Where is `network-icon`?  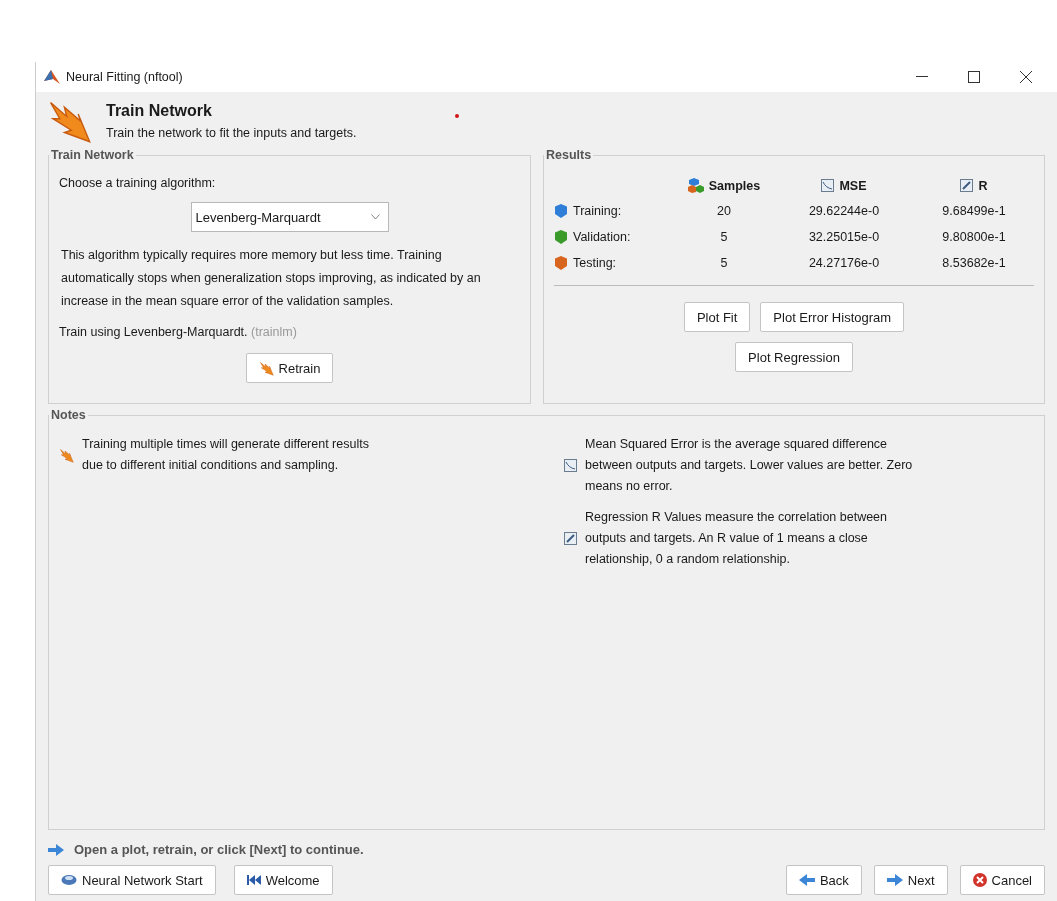 network-icon is located at coordinates (69, 880).